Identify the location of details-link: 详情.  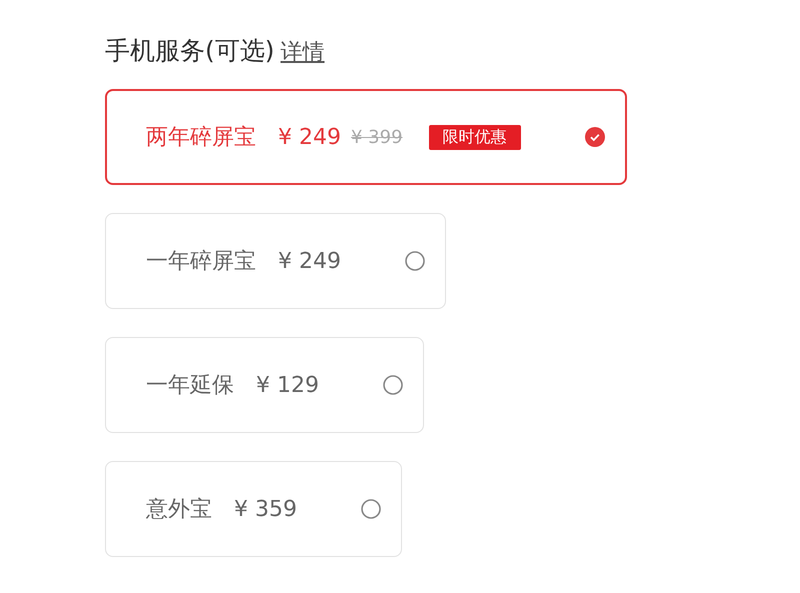
(302, 52).